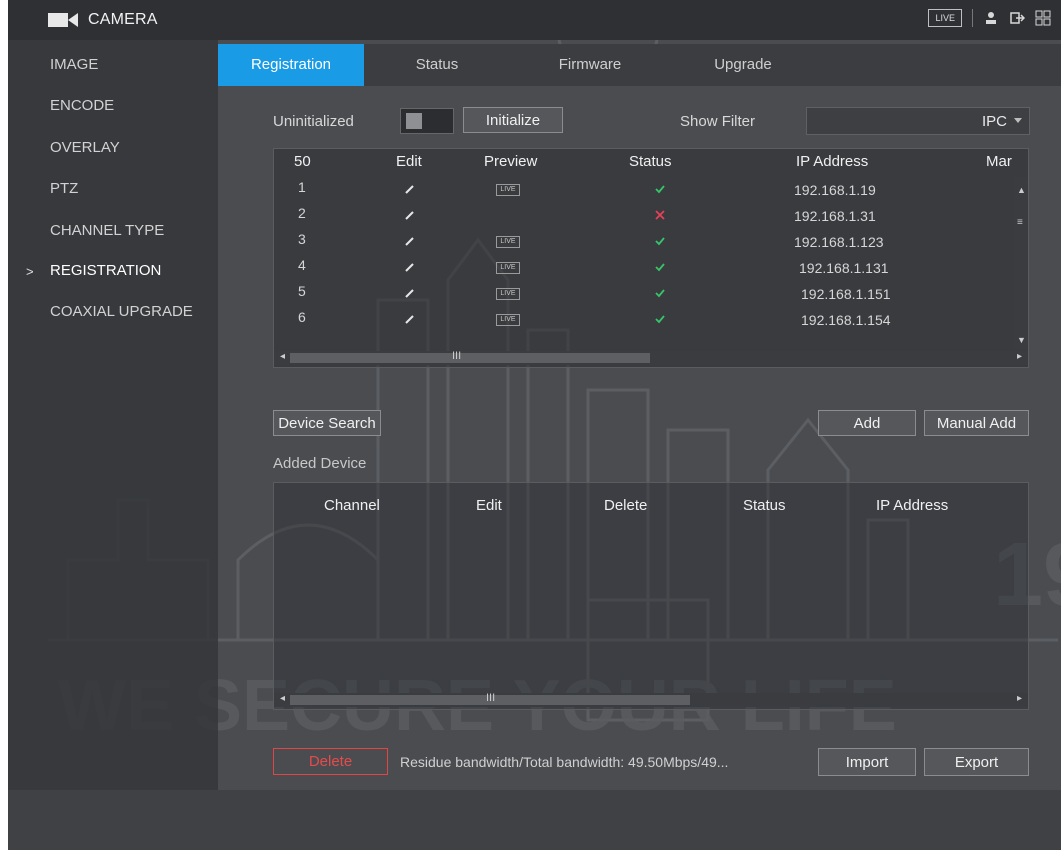 This screenshot has height=850, width=1061. I want to click on sidebar-item-ptz: PTZ, so click(64, 188).